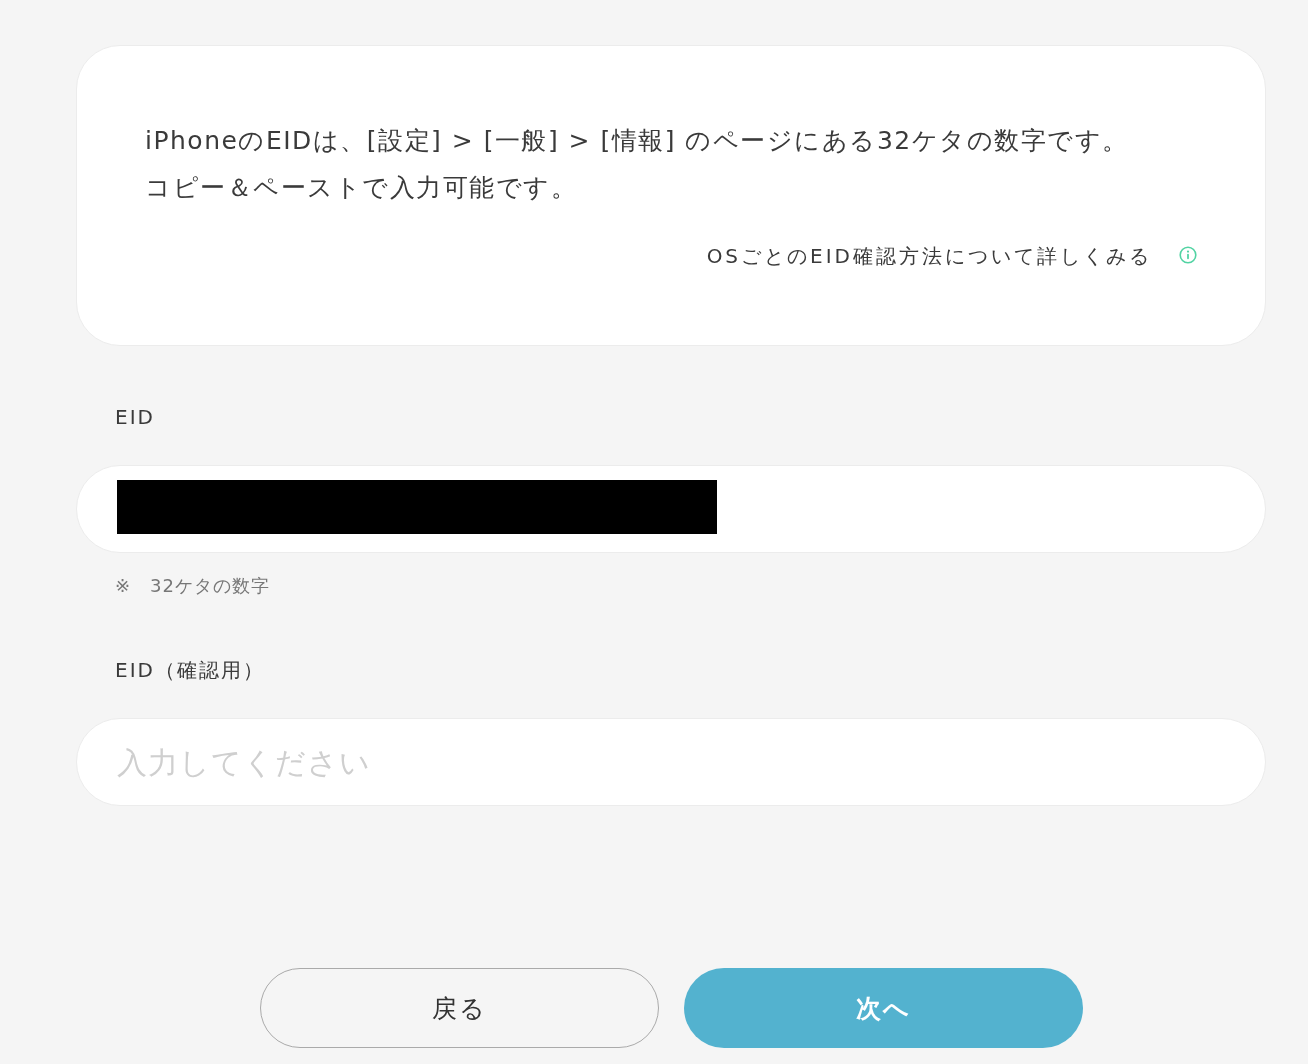 The width and height of the screenshot is (1308, 1064). Describe the element at coordinates (135, 417) in the screenshot. I see `field-label: EID` at that location.